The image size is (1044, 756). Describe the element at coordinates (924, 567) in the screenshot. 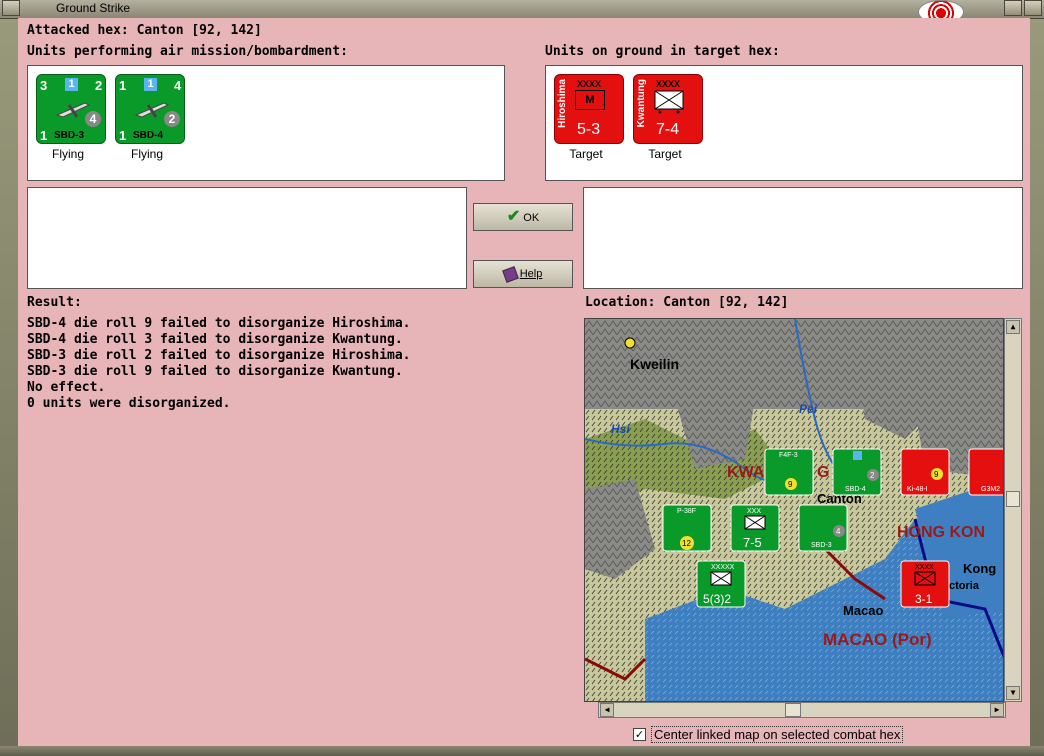

I see `map-unit-name: XXXX` at that location.